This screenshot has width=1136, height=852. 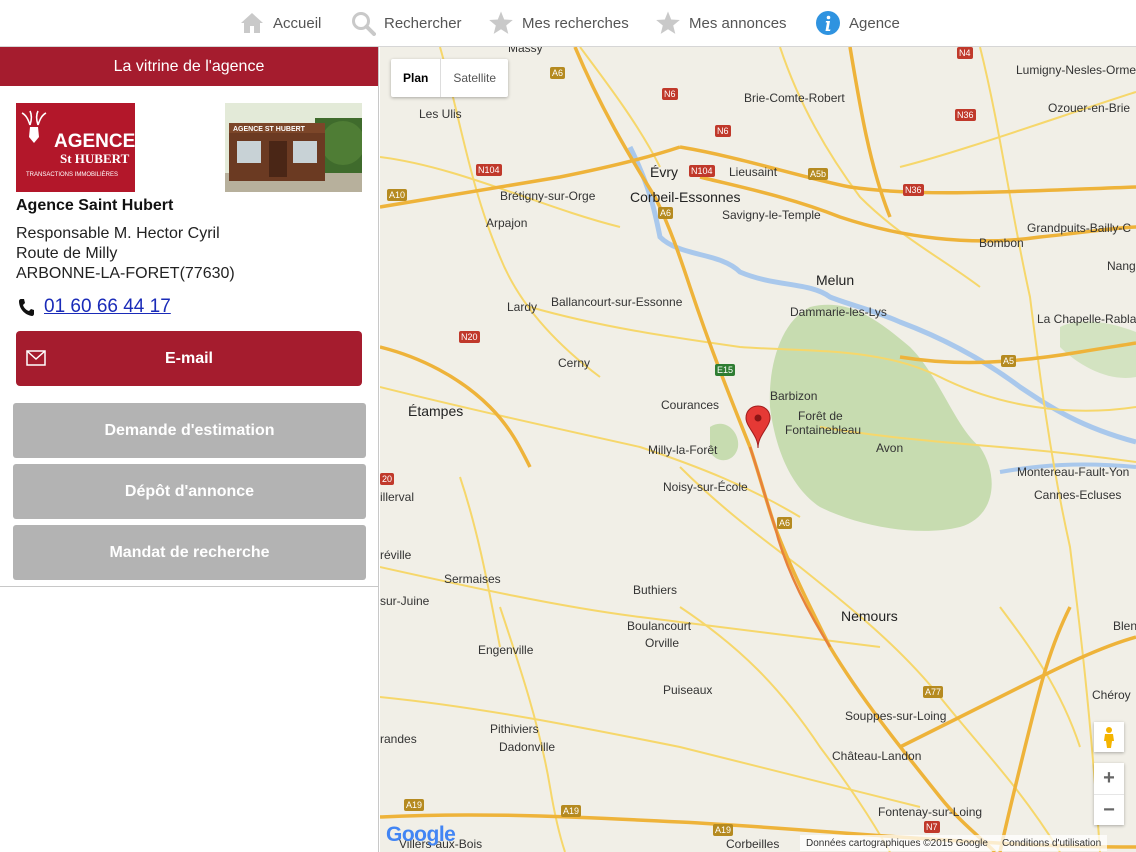 What do you see at coordinates (293, 147) in the screenshot?
I see `agency-storefront-photo: AGENCE ST HUBERT` at bounding box center [293, 147].